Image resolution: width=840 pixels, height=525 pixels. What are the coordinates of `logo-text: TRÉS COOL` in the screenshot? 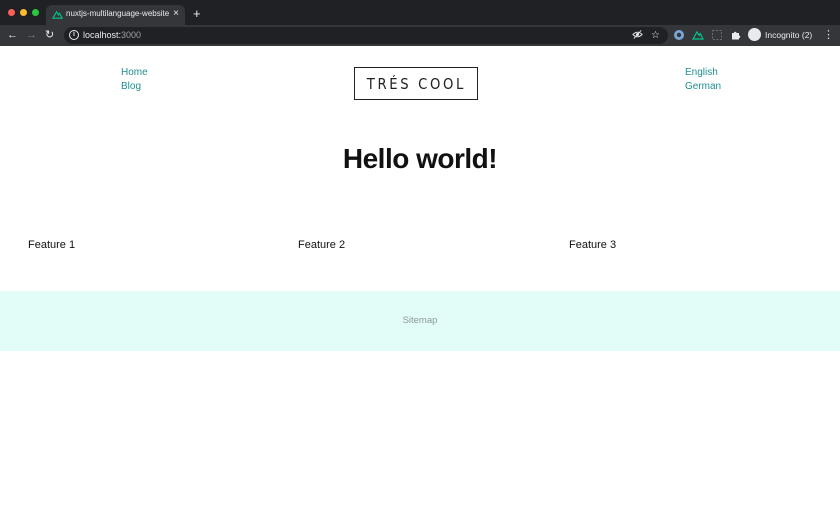 It's located at (416, 83).